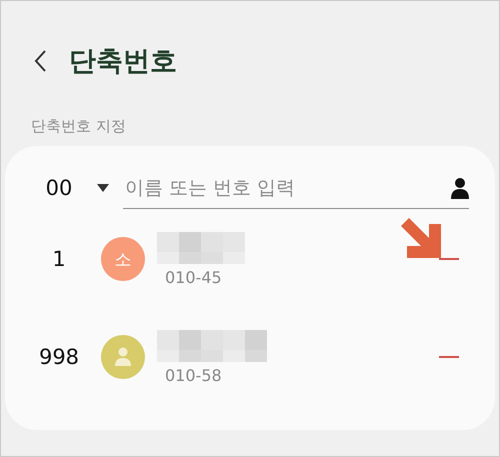 The height and width of the screenshot is (457, 500). What do you see at coordinates (79, 126) in the screenshot?
I see `section-label: 단축번호 지정` at bounding box center [79, 126].